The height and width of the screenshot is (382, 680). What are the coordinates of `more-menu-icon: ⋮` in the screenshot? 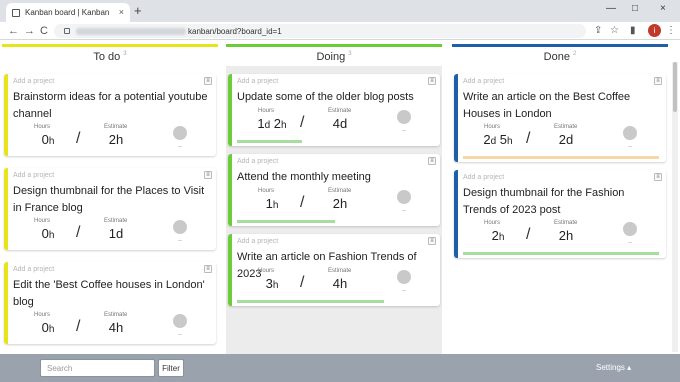 It's located at (671, 31).